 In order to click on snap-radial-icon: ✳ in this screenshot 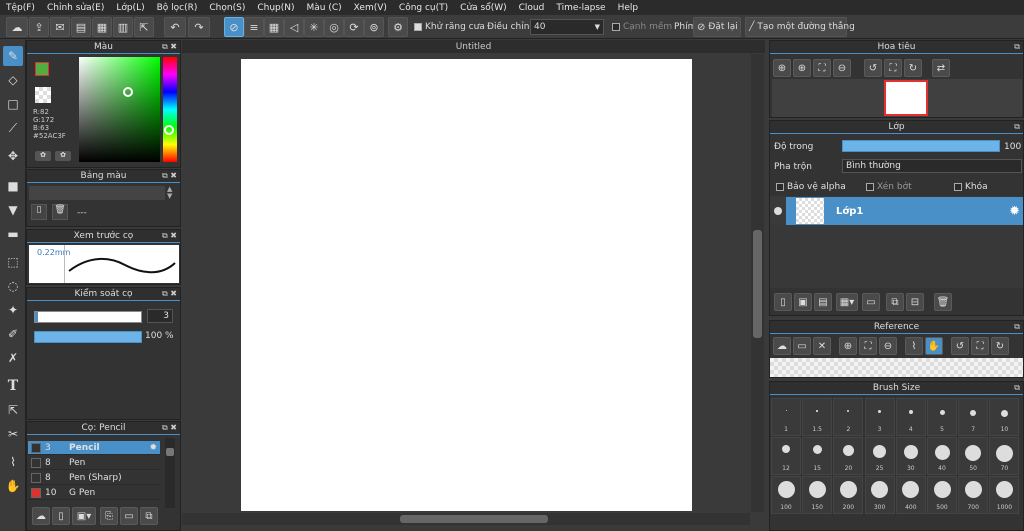, I will do `click(314, 27)`.